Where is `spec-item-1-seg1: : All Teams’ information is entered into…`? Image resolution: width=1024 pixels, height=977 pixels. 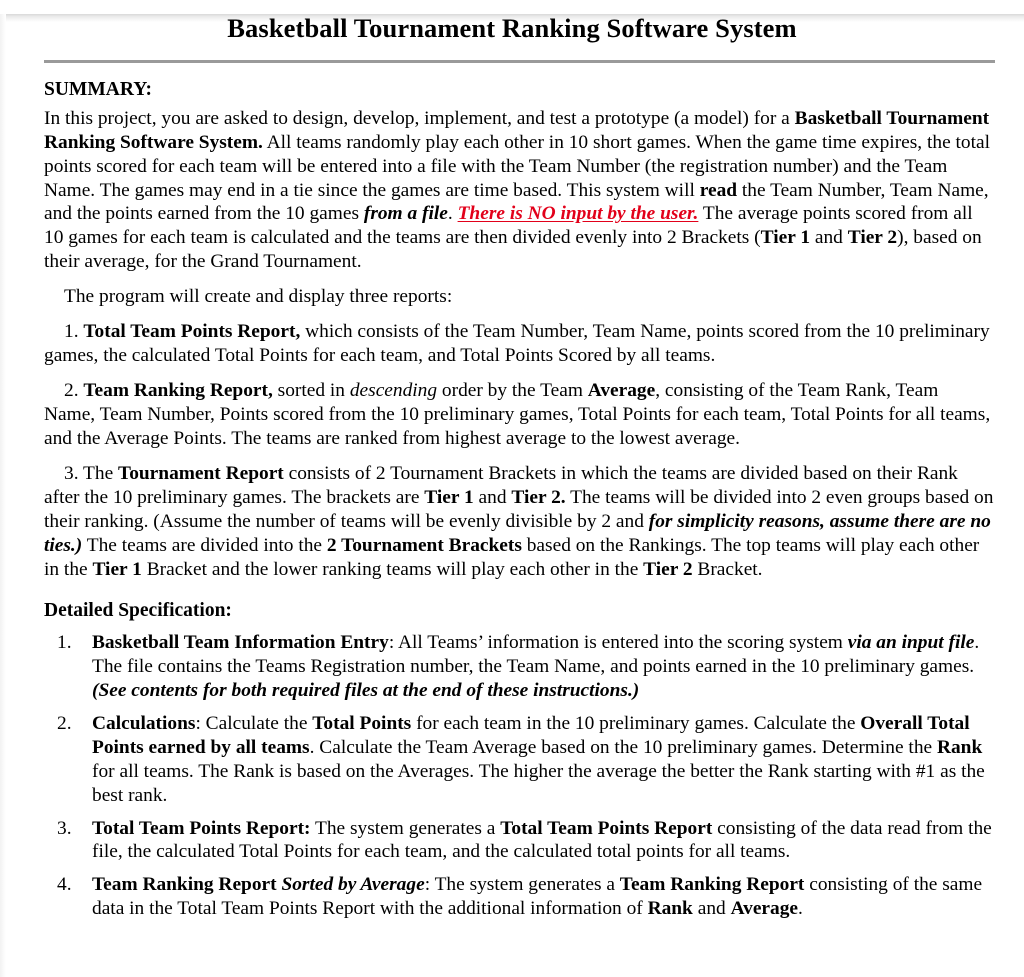 spec-item-1-seg1: : All Teams’ information is entered into… is located at coordinates (618, 642).